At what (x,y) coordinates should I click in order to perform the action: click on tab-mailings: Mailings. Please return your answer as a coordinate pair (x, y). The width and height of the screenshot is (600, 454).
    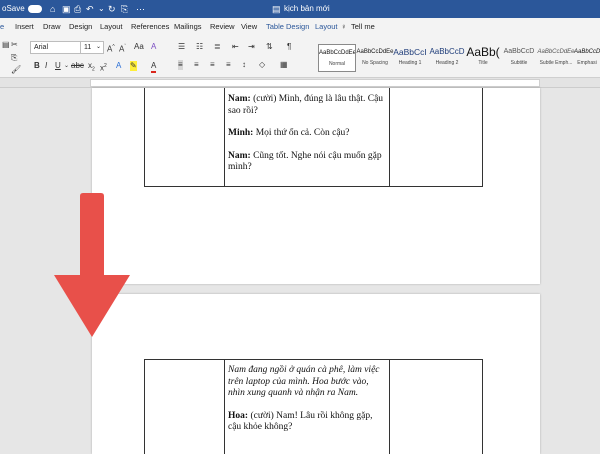
    Looking at the image, I should click on (188, 27).